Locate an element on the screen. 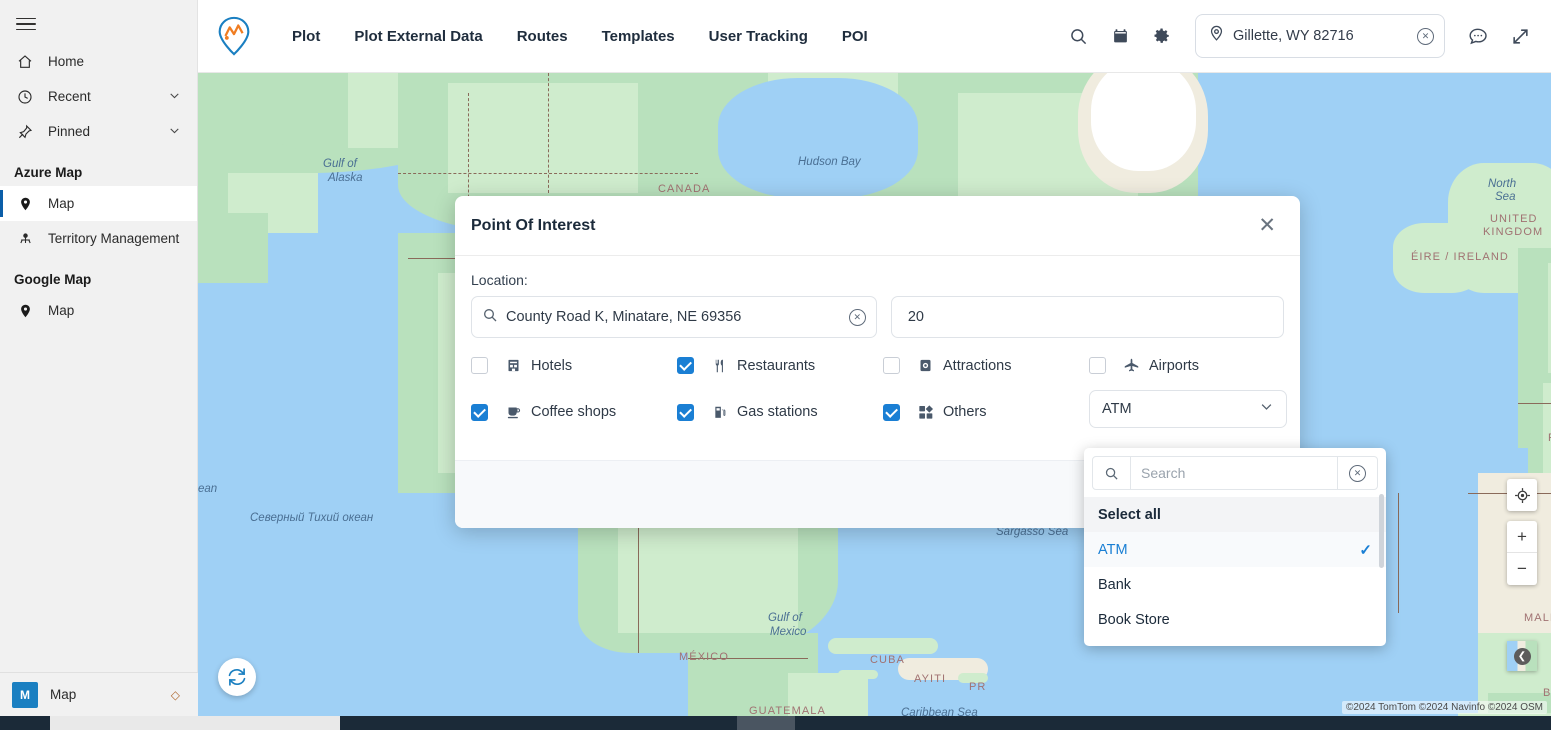  avatar: M is located at coordinates (25, 694).